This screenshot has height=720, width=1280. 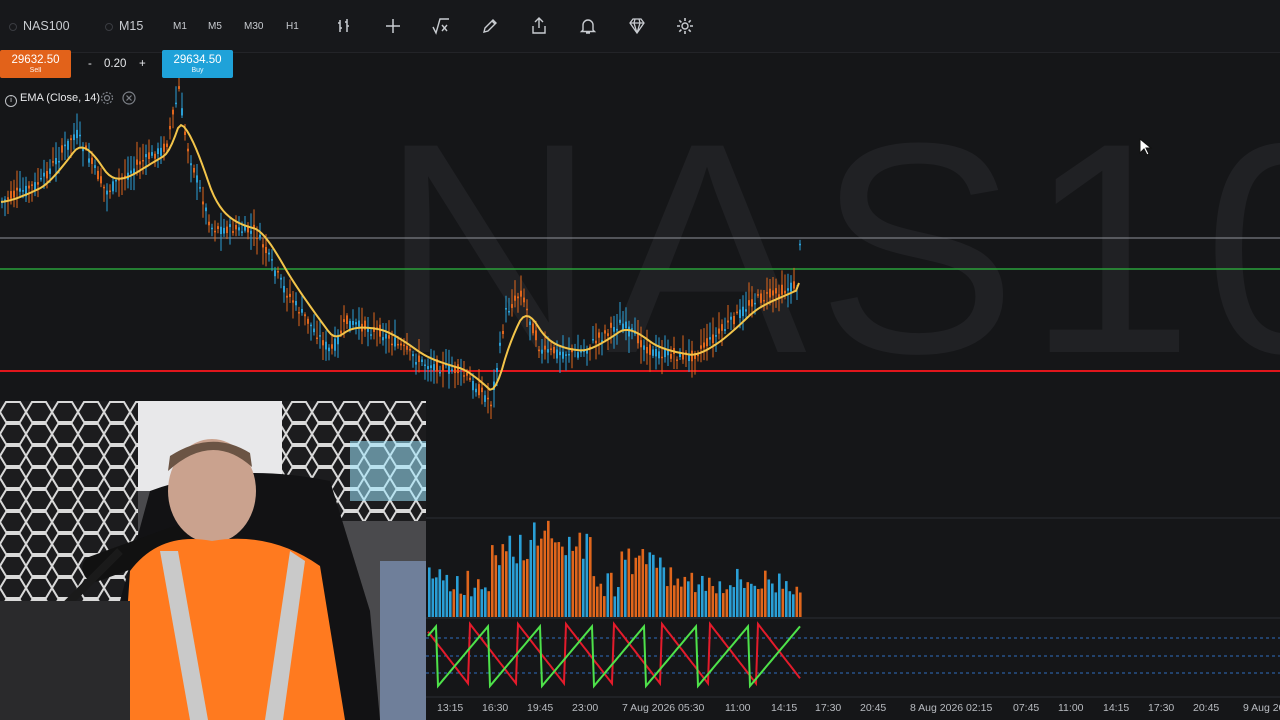 What do you see at coordinates (1161, 708) in the screenshot?
I see `time-label: 17:30` at bounding box center [1161, 708].